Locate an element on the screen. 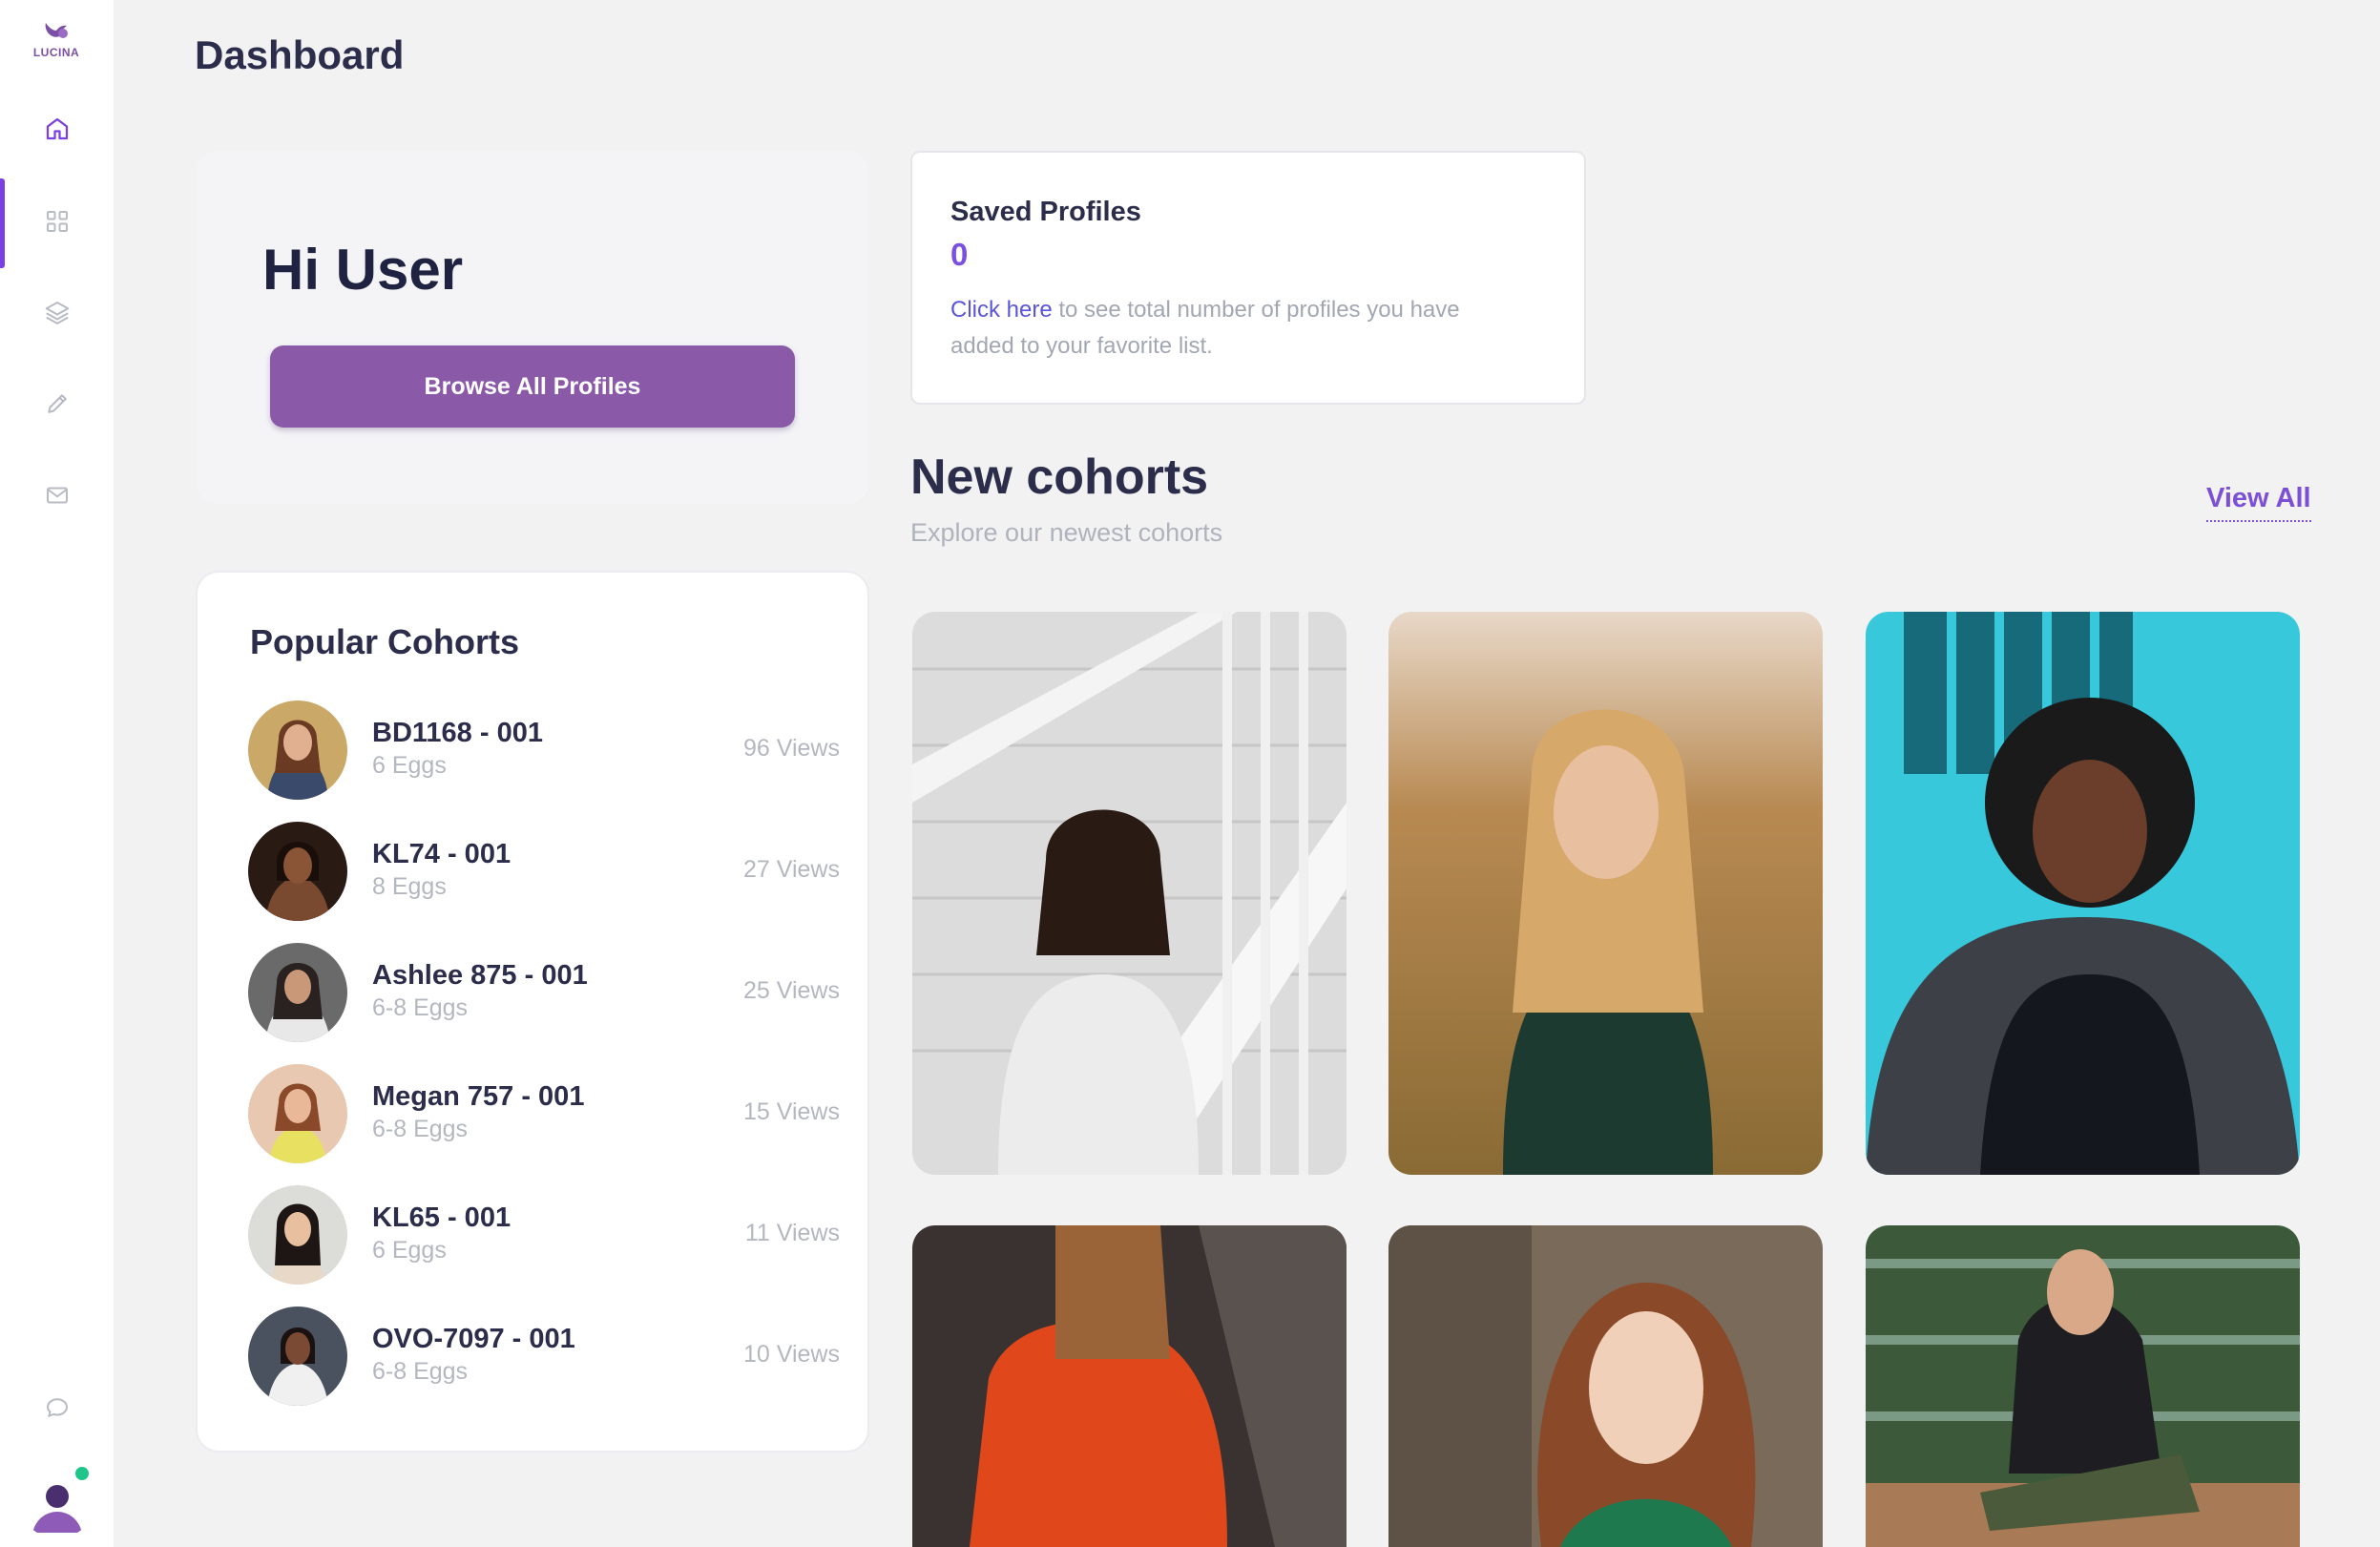  popular-cohorts-title: Popular Cohorts is located at coordinates (385, 641).